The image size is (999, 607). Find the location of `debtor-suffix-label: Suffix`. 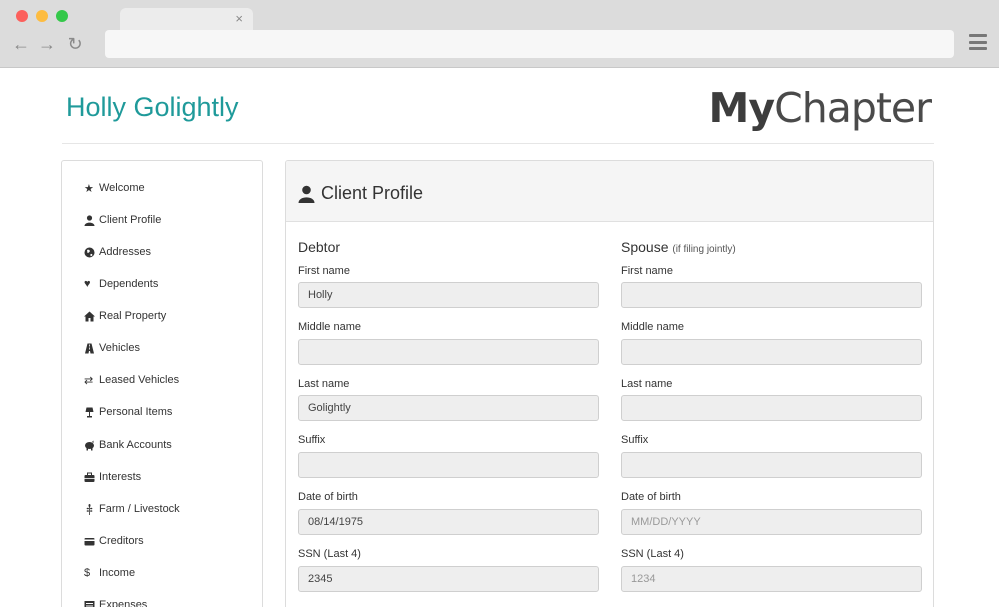

debtor-suffix-label: Suffix is located at coordinates (312, 440).